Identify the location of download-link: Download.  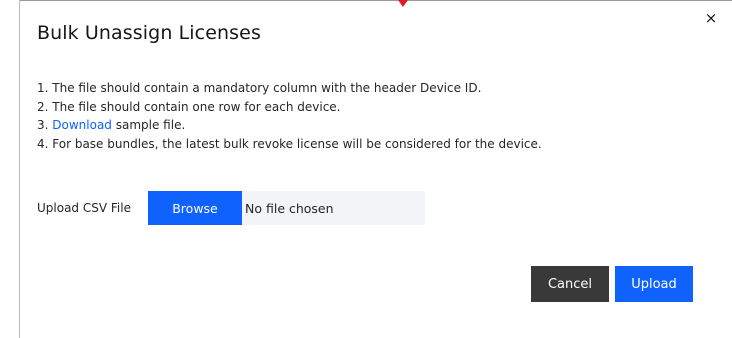
(82, 125).